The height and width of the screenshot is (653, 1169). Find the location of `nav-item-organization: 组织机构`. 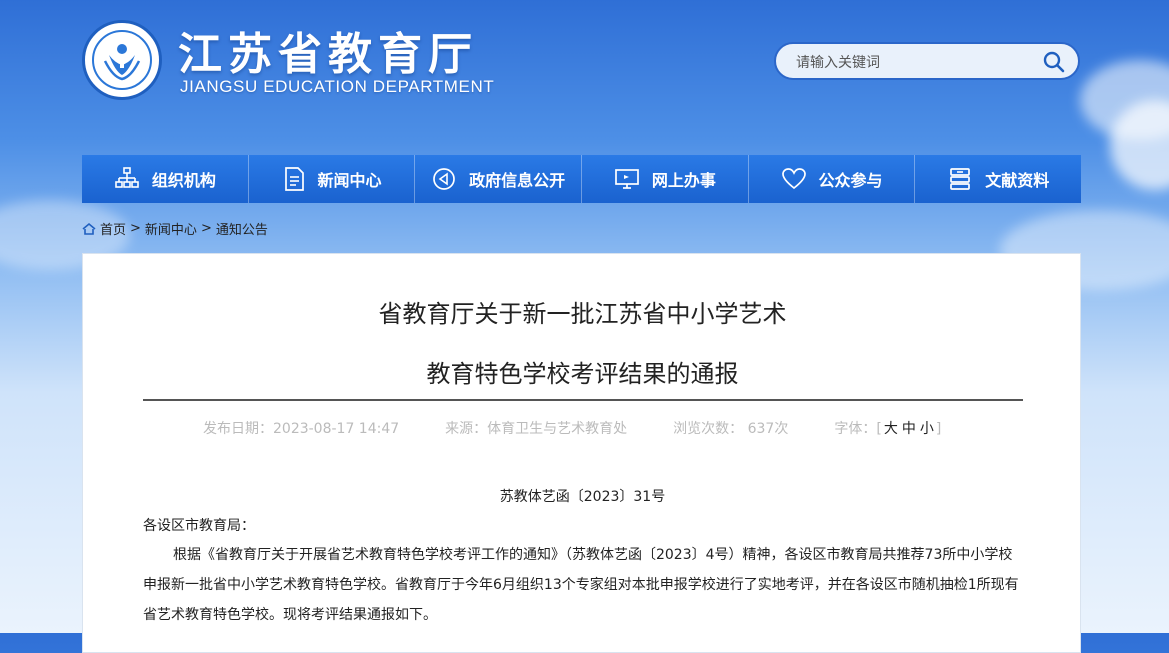

nav-item-organization: 组织机构 is located at coordinates (165, 179).